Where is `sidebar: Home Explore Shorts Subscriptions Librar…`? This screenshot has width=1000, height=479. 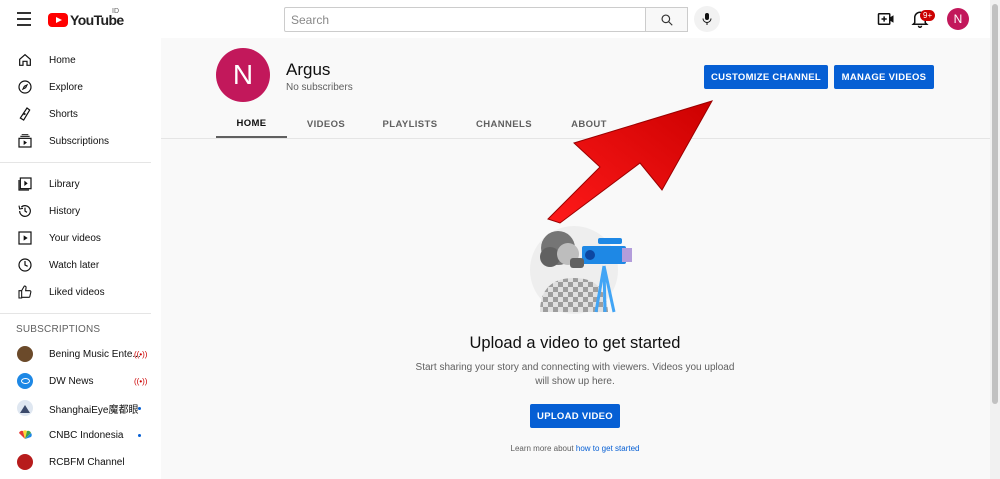 sidebar: Home Explore Shorts Subscriptions Librar… is located at coordinates (80, 258).